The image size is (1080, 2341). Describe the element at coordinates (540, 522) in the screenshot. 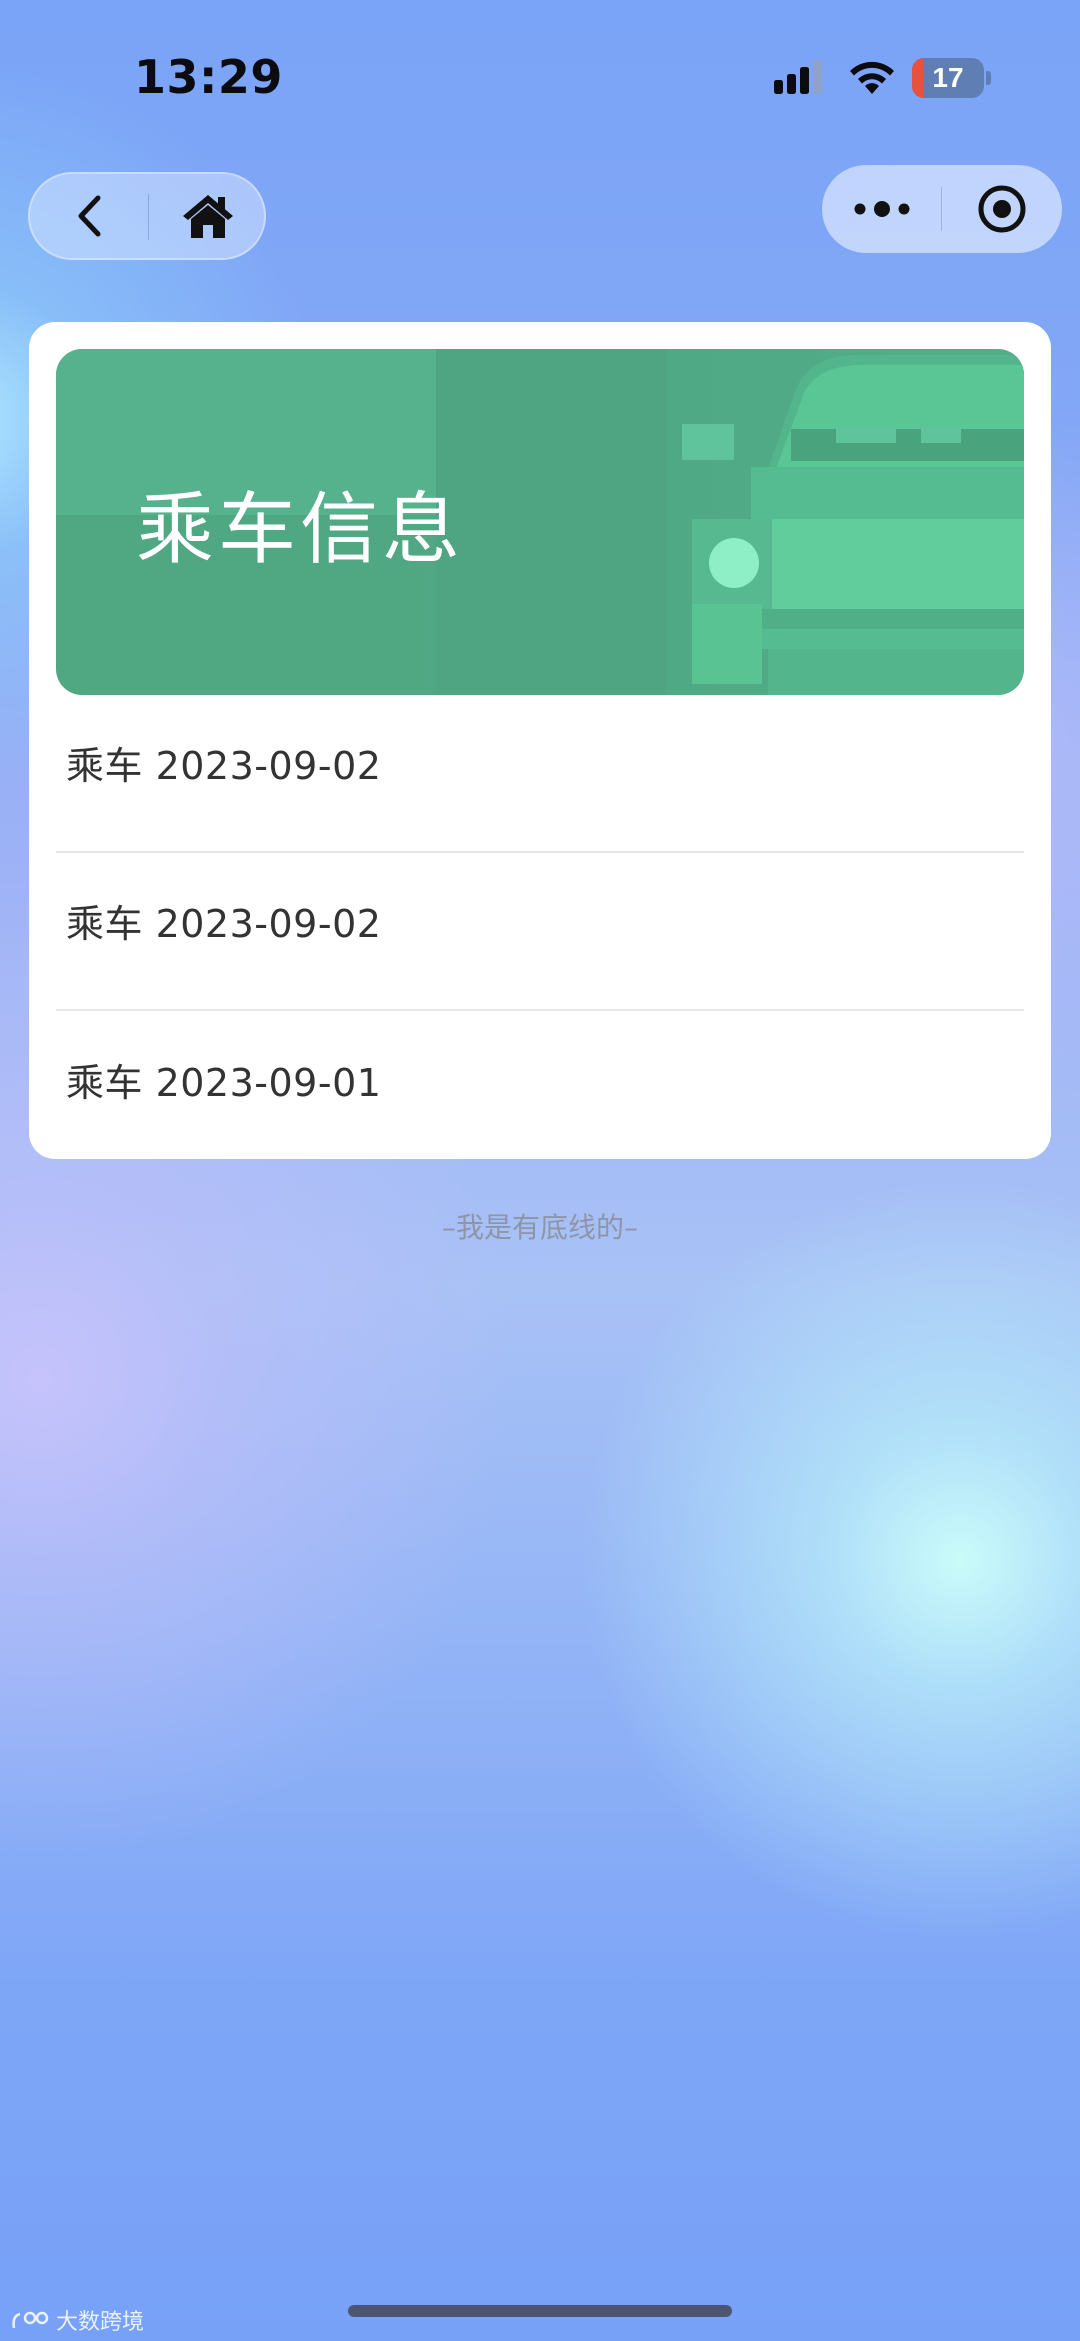

I see `ride-info-banner: 乘车信息` at that location.